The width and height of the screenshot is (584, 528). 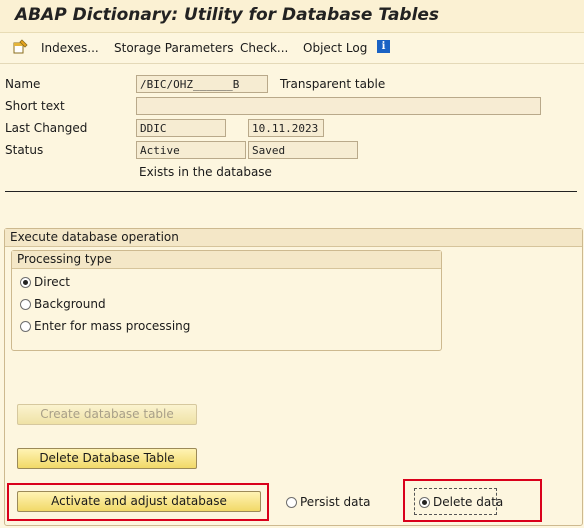 What do you see at coordinates (23, 84) in the screenshot?
I see `name-label: Name` at bounding box center [23, 84].